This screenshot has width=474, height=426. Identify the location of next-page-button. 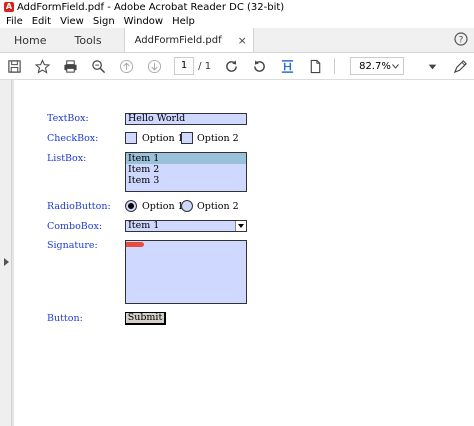
(154, 66).